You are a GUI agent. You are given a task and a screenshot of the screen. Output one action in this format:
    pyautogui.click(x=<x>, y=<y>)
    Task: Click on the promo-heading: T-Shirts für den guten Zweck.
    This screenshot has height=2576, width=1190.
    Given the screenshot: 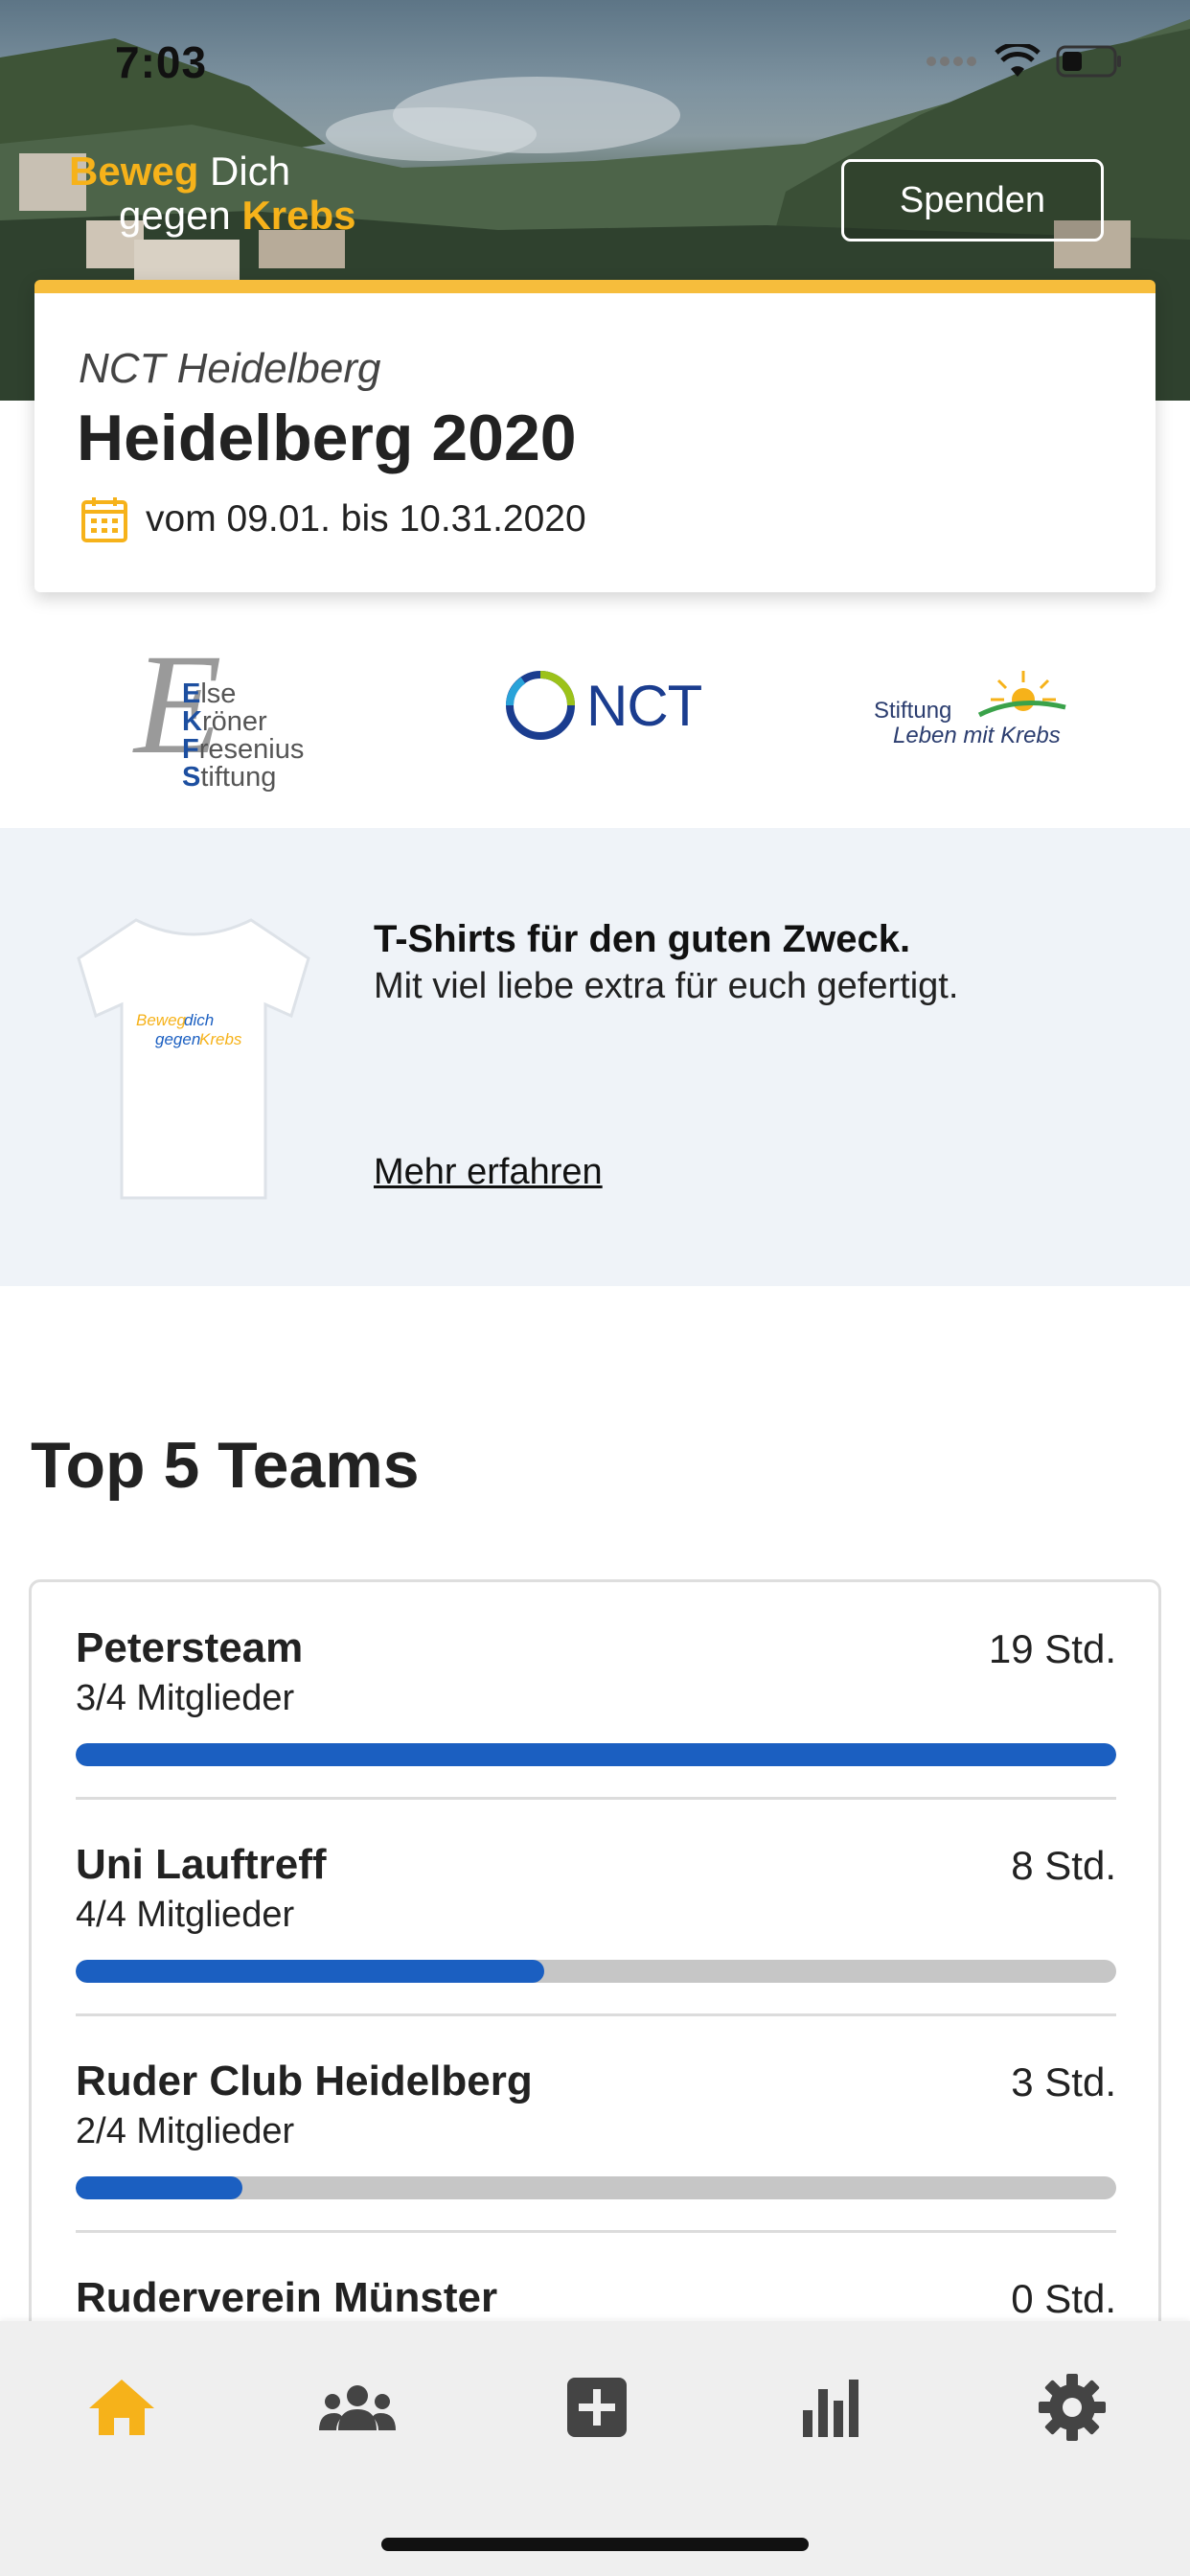 What is the action you would take?
    pyautogui.click(x=642, y=939)
    